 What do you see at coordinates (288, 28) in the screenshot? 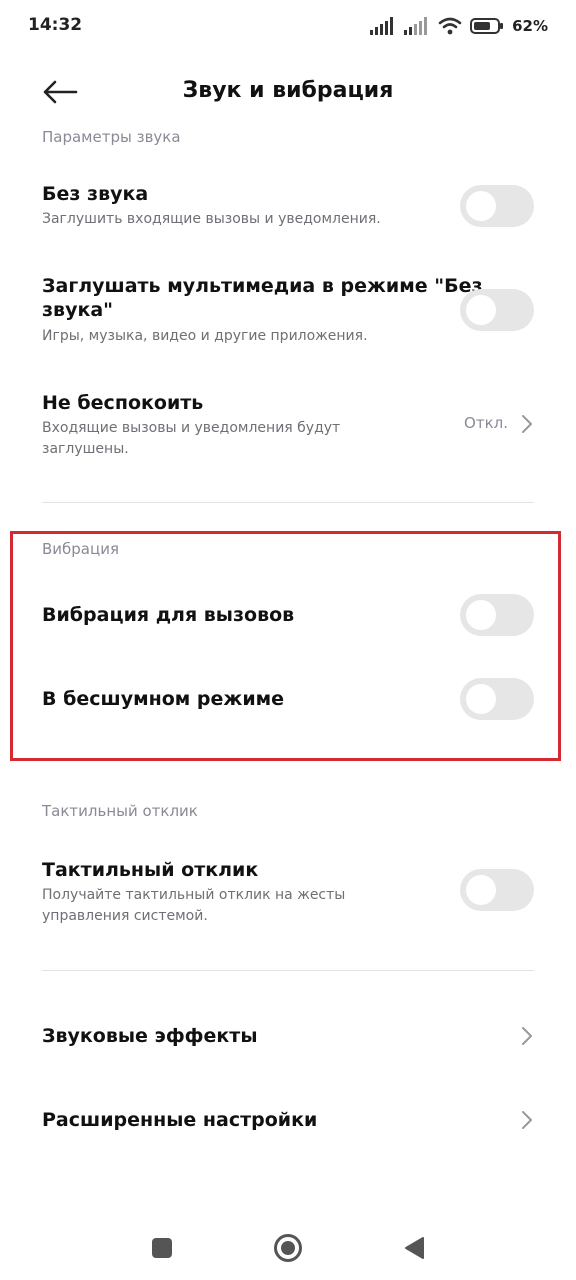
I see `status-bar: 14:32 62%` at bounding box center [288, 28].